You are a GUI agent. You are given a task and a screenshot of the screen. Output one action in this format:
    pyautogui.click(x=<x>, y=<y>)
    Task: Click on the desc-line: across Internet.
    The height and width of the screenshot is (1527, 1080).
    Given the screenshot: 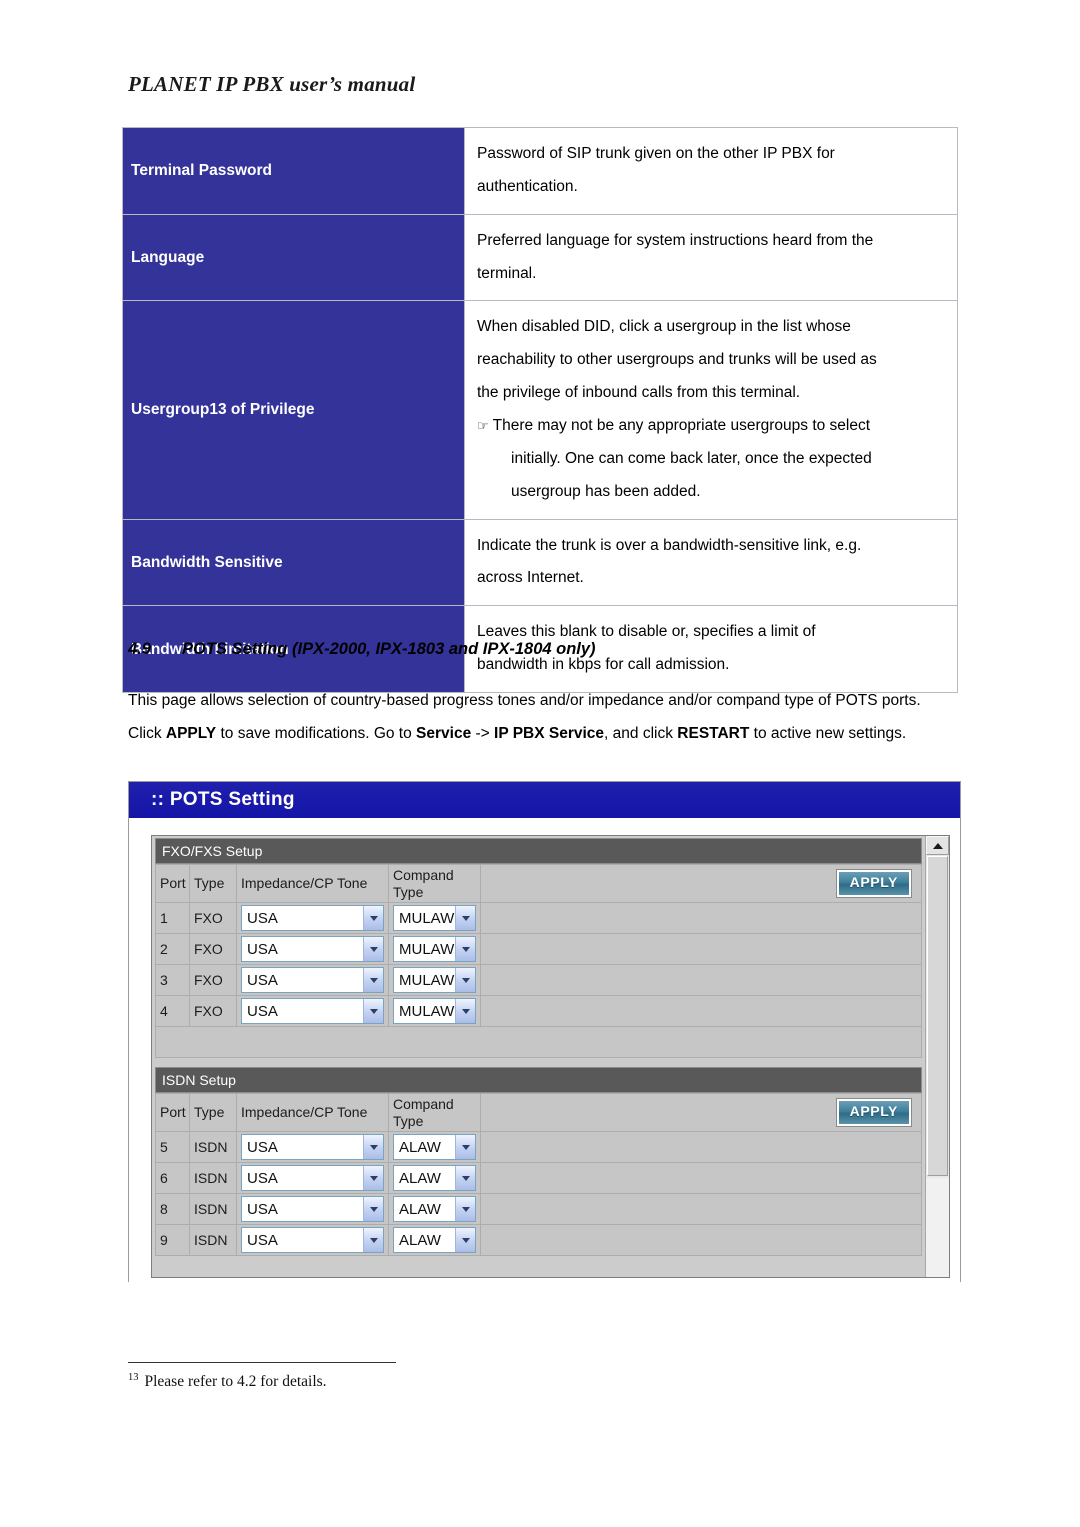 What is the action you would take?
    pyautogui.click(x=530, y=578)
    